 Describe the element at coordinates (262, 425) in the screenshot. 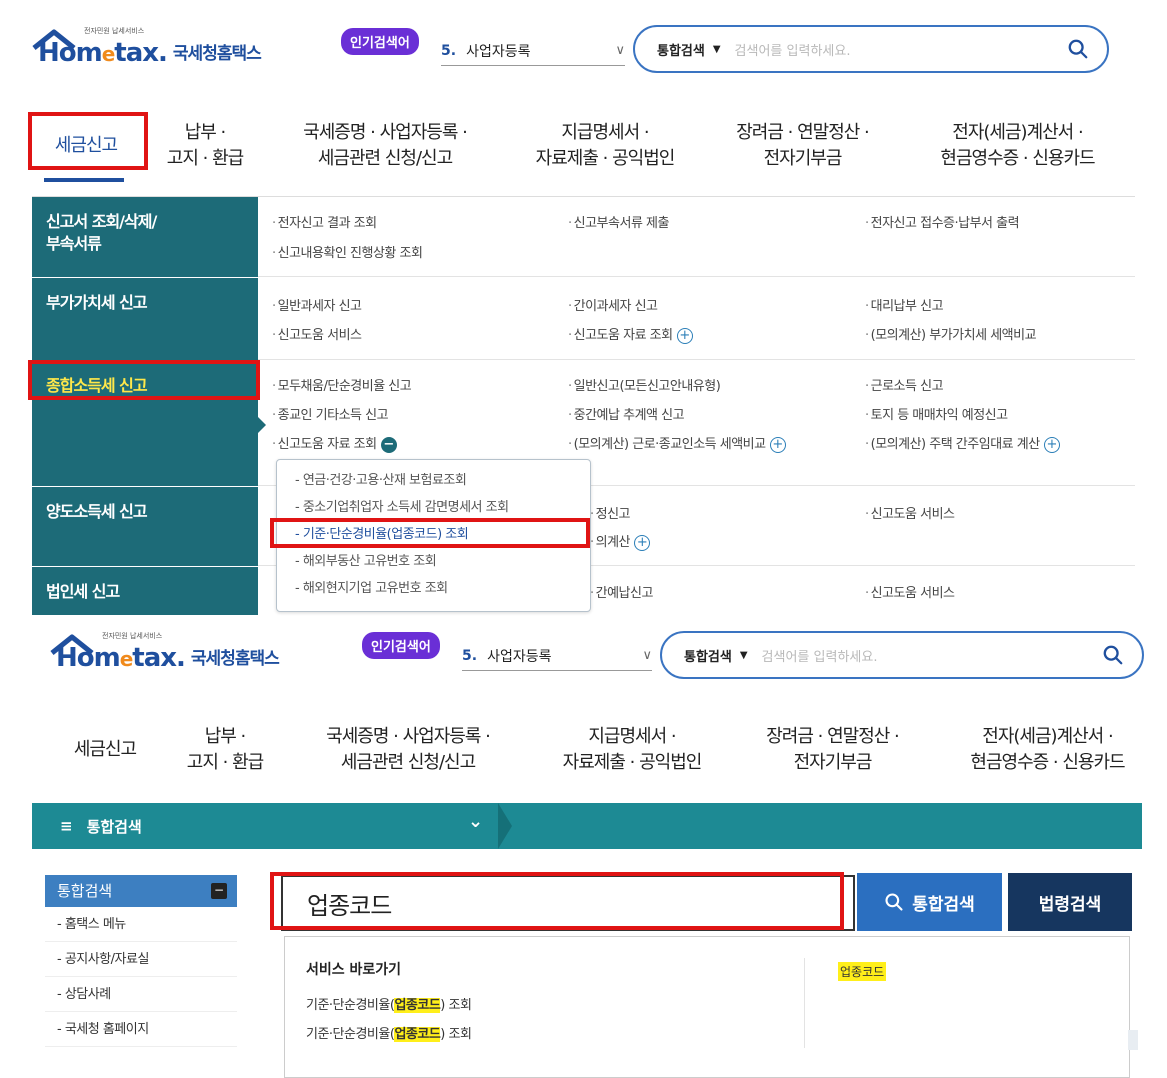

I see `menu-pointer-arrow` at that location.